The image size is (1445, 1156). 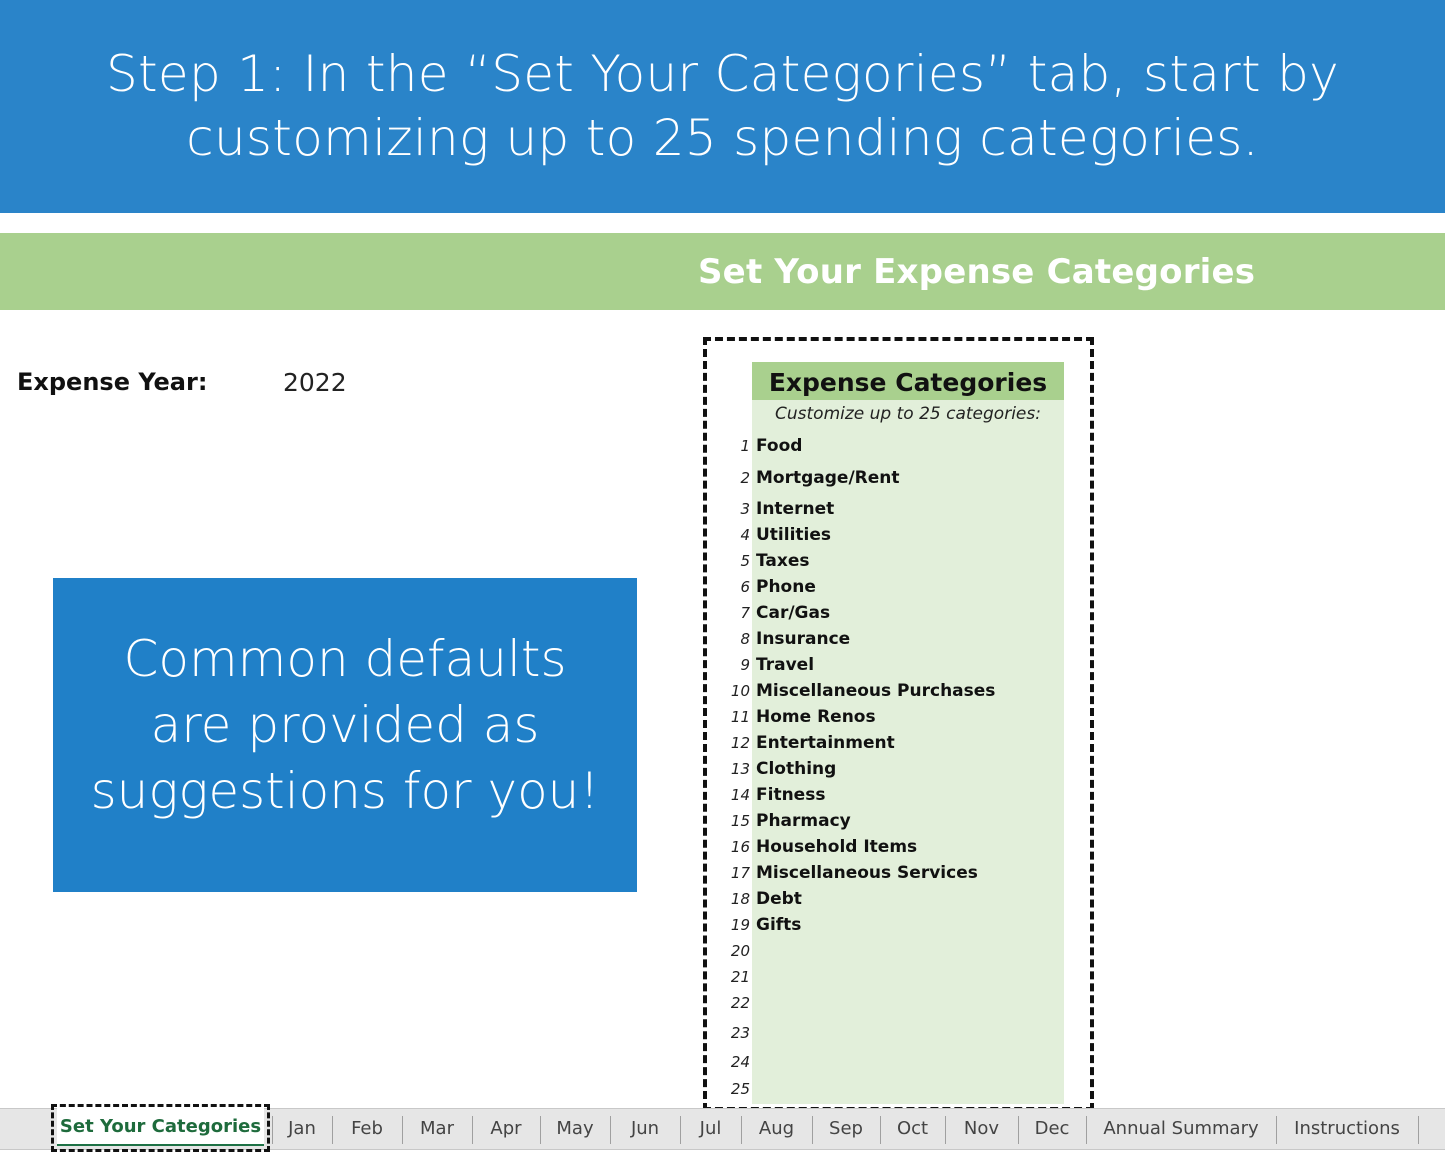 I want to click on tab-sep: Sep, so click(x=846, y=1129).